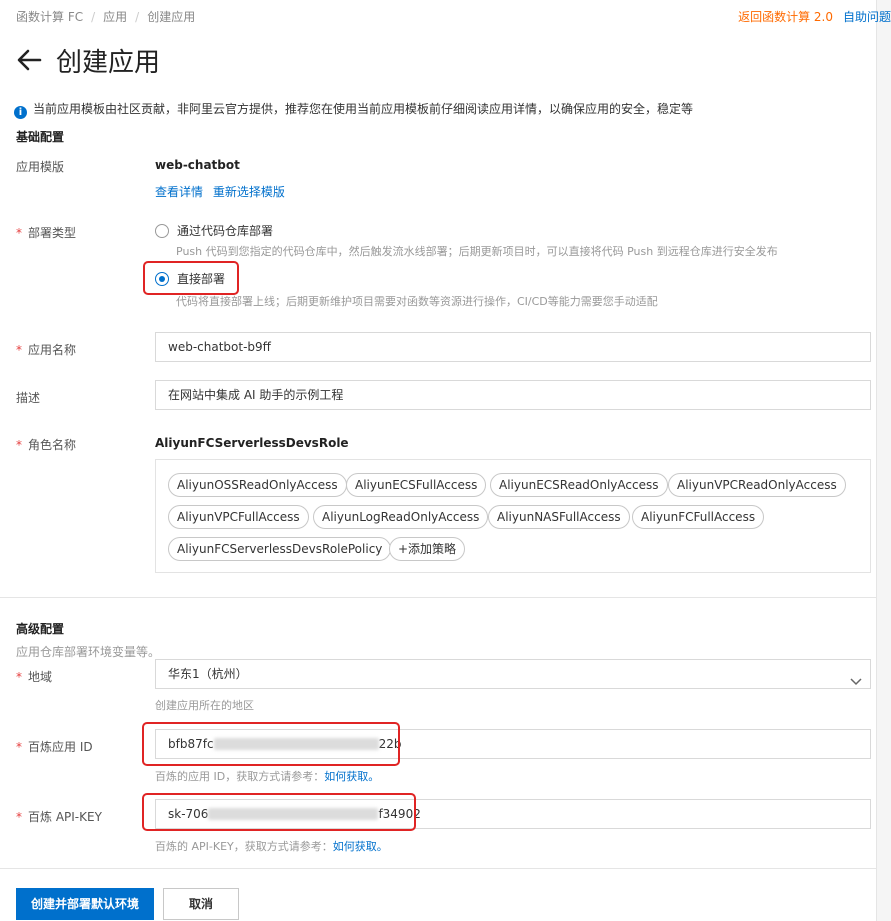 Image resolution: width=891 pixels, height=921 pixels. Describe the element at coordinates (40, 167) in the screenshot. I see `template-label: 应用模版` at that location.